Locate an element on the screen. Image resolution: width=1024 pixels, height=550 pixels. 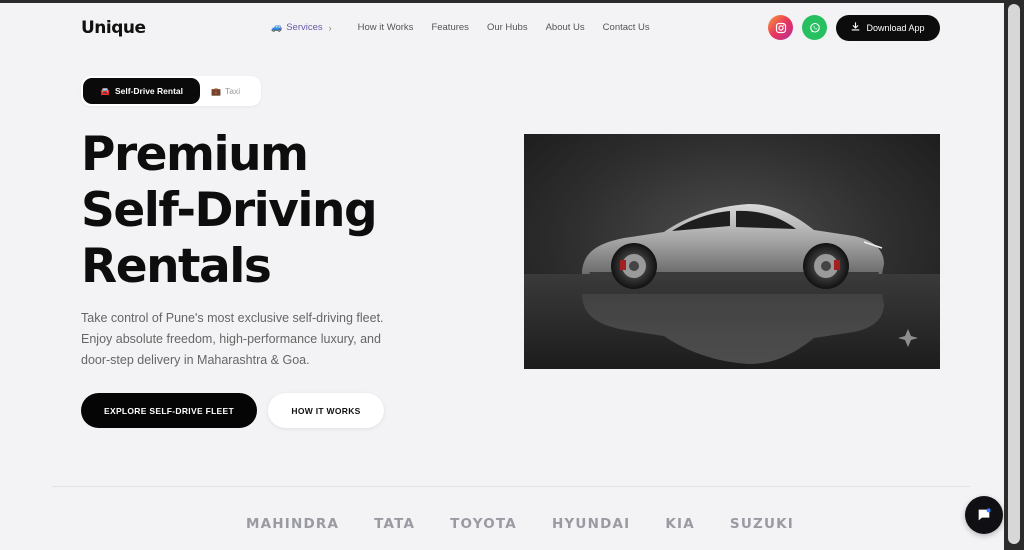
brand-mahindra: MAHINDRA is located at coordinates (293, 524).